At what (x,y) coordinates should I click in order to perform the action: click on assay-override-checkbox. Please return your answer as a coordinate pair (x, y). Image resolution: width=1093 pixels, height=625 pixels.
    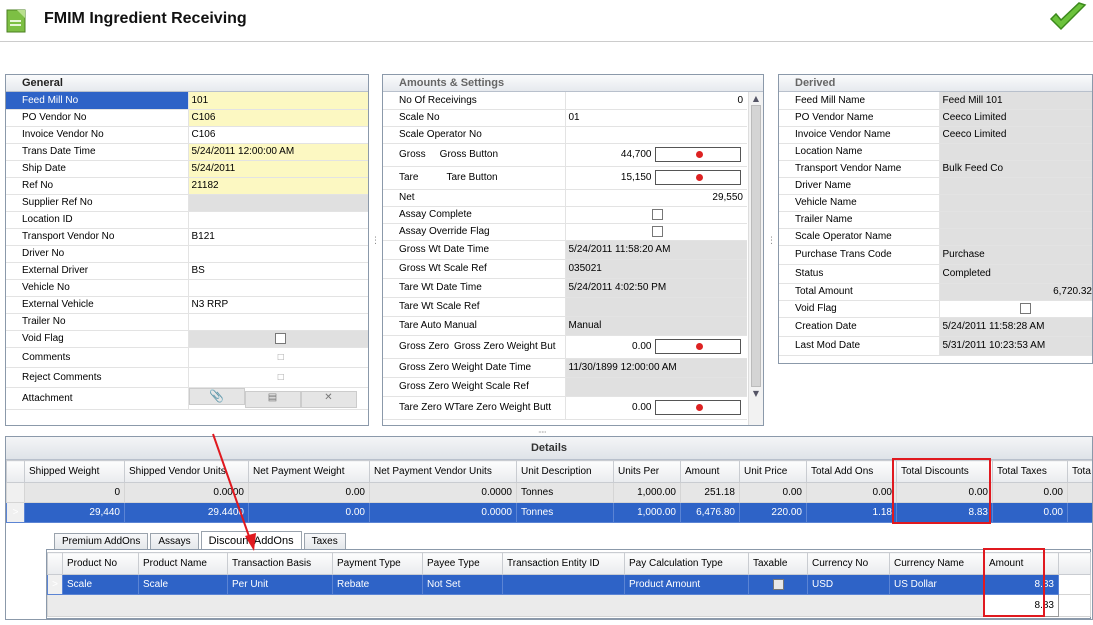
    Looking at the image, I should click on (658, 231).